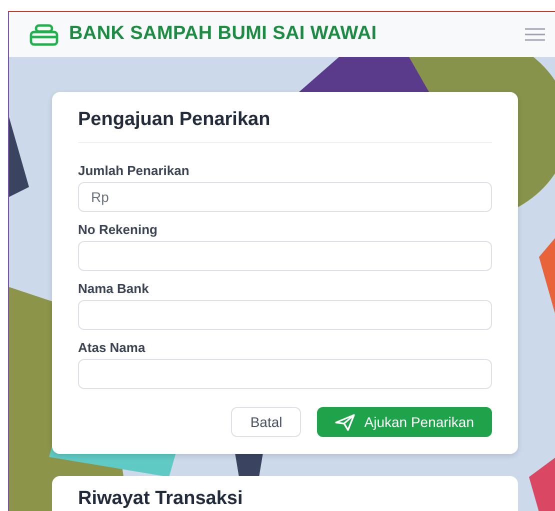 The width and height of the screenshot is (555, 511). I want to click on field-label: No Rekening, so click(118, 230).